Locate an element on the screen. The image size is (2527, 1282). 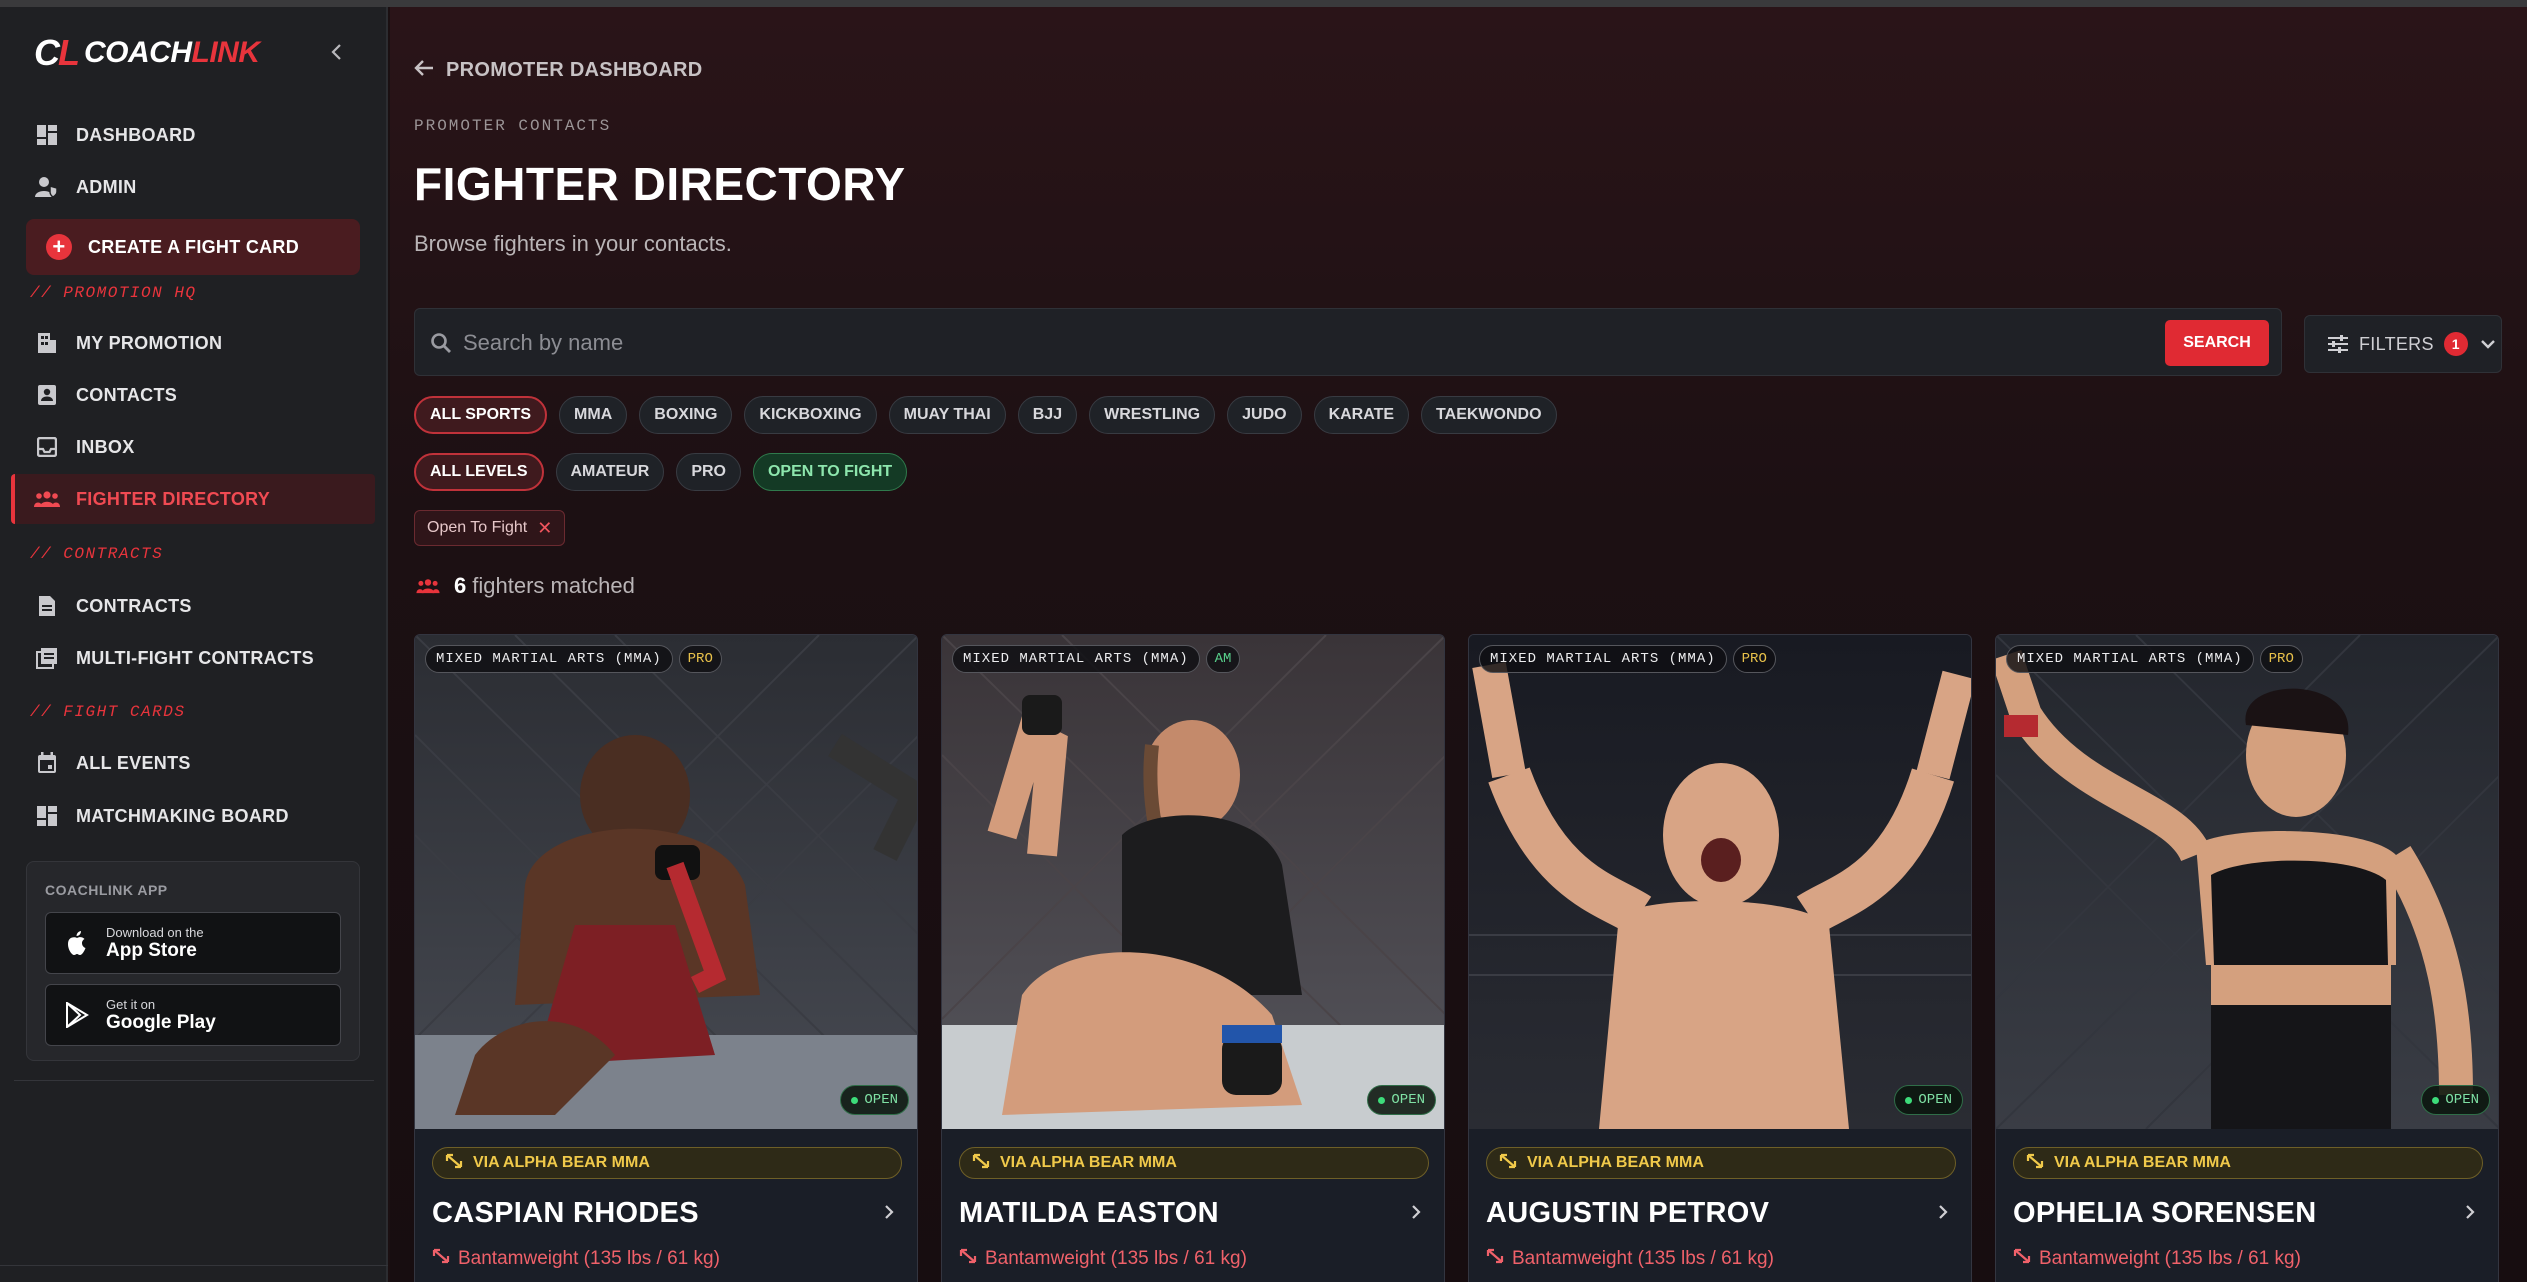
stacked-documents-icon is located at coordinates (47, 658).